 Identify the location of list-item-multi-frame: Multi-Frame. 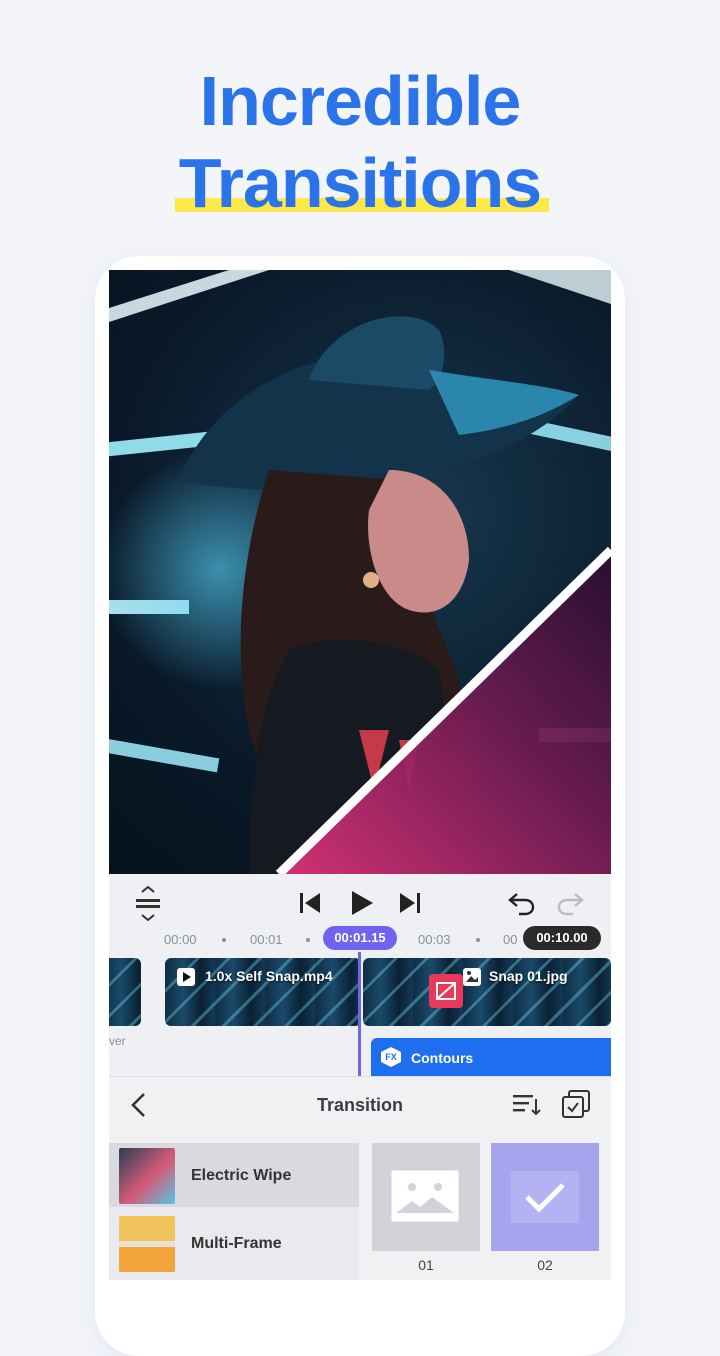
(234, 1243).